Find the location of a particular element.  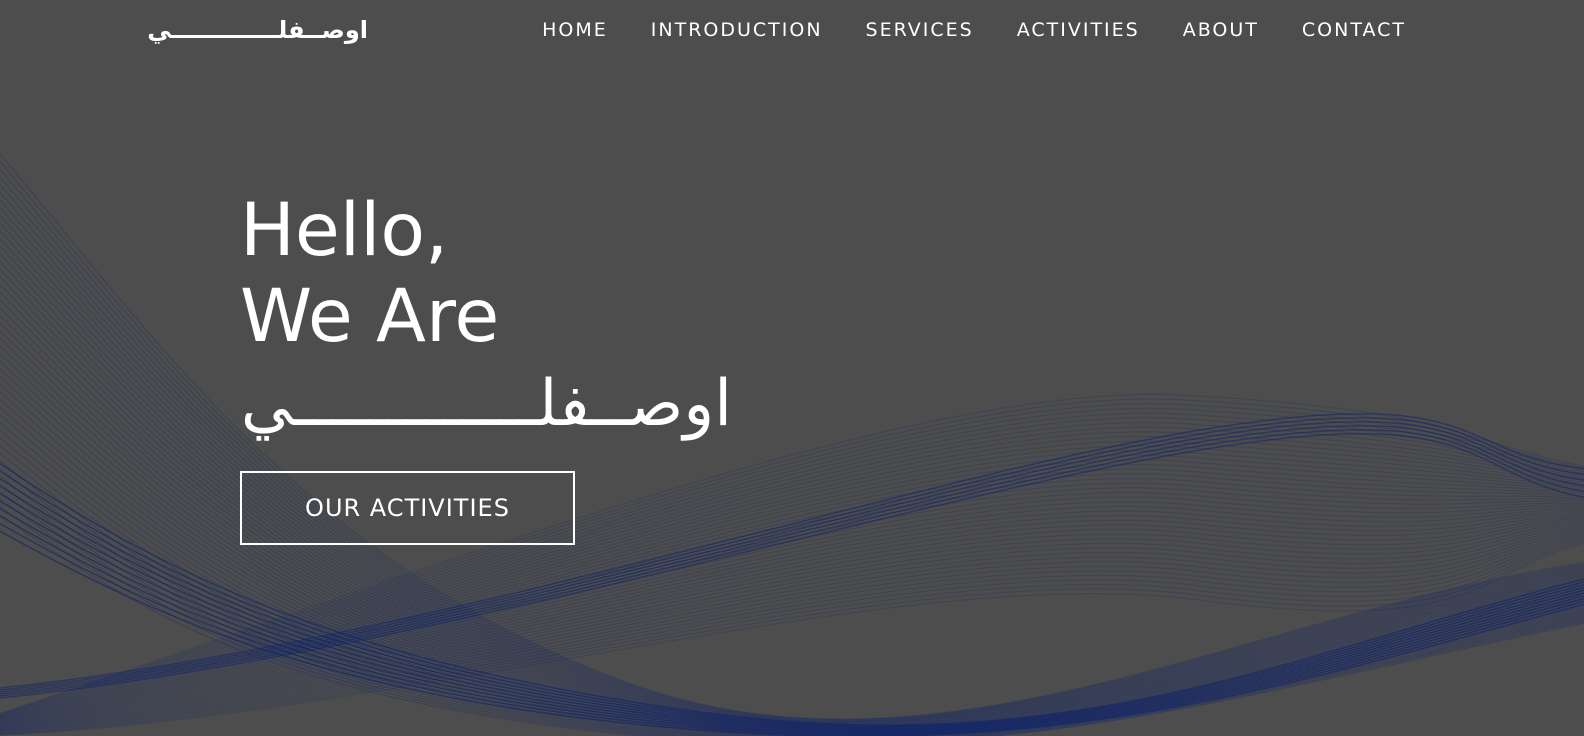

nav-link-about: ABOUT is located at coordinates (1221, 30).